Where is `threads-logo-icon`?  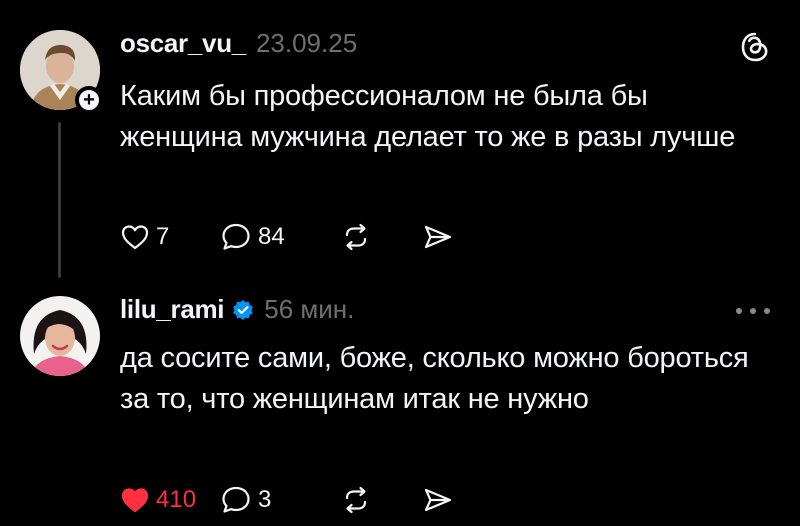
threads-logo-icon is located at coordinates (754, 47).